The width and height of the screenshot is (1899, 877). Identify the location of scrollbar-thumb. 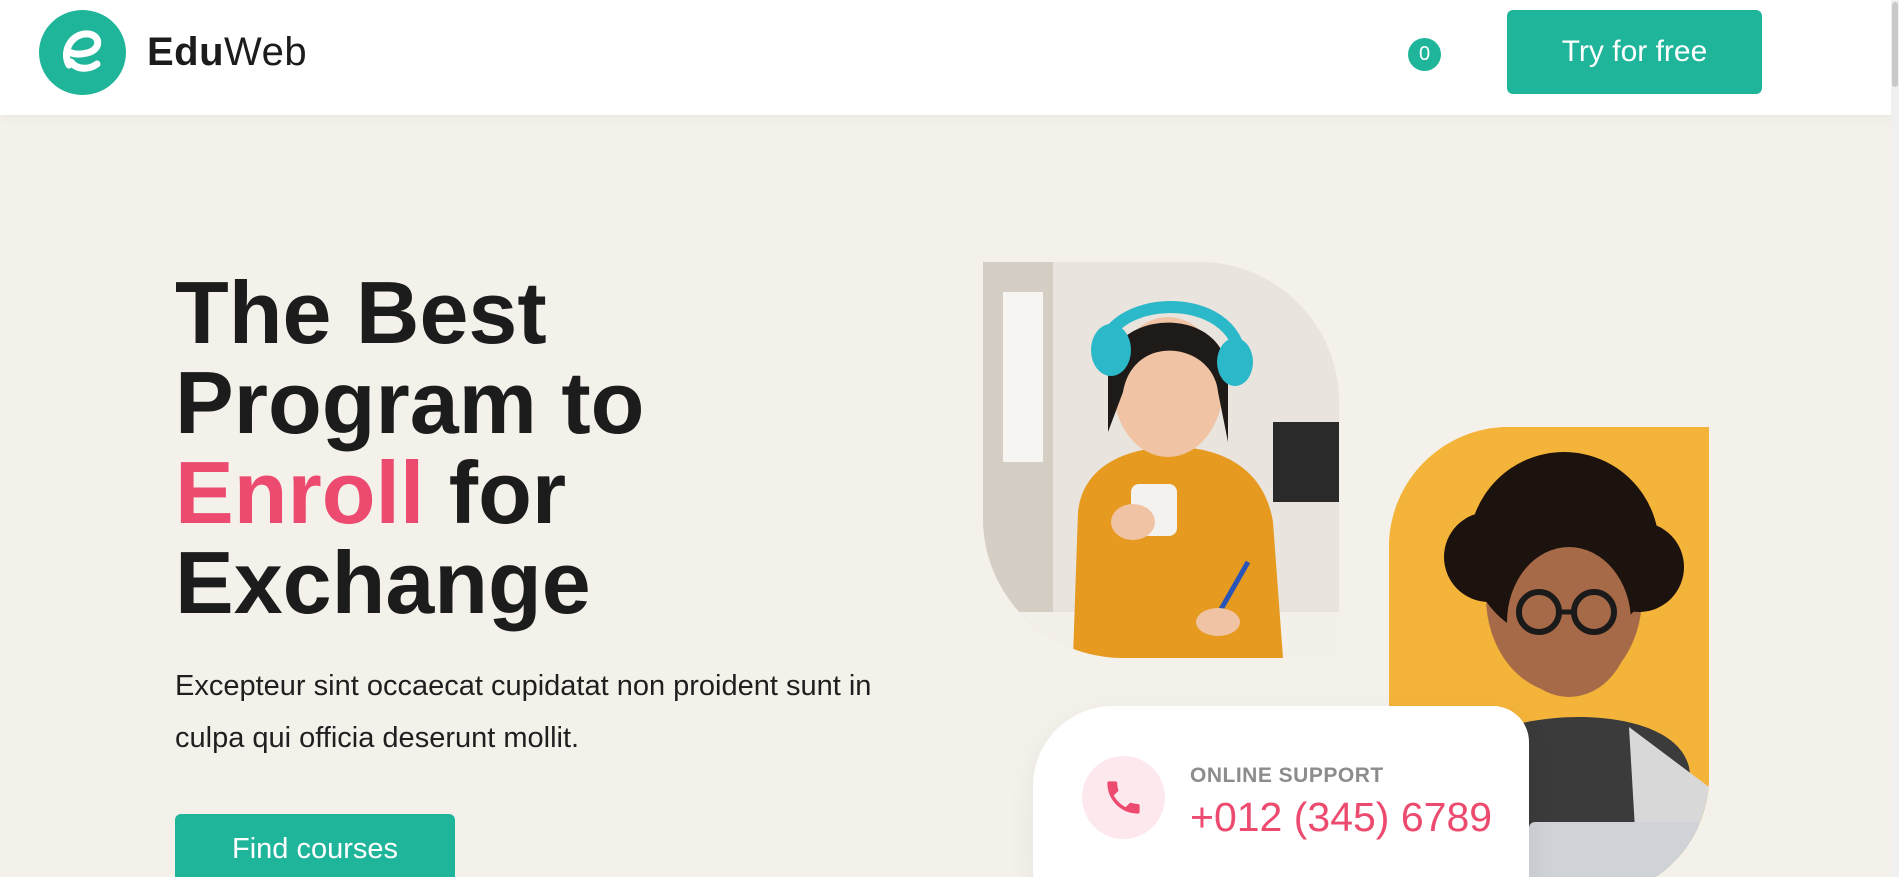
(1895, 44).